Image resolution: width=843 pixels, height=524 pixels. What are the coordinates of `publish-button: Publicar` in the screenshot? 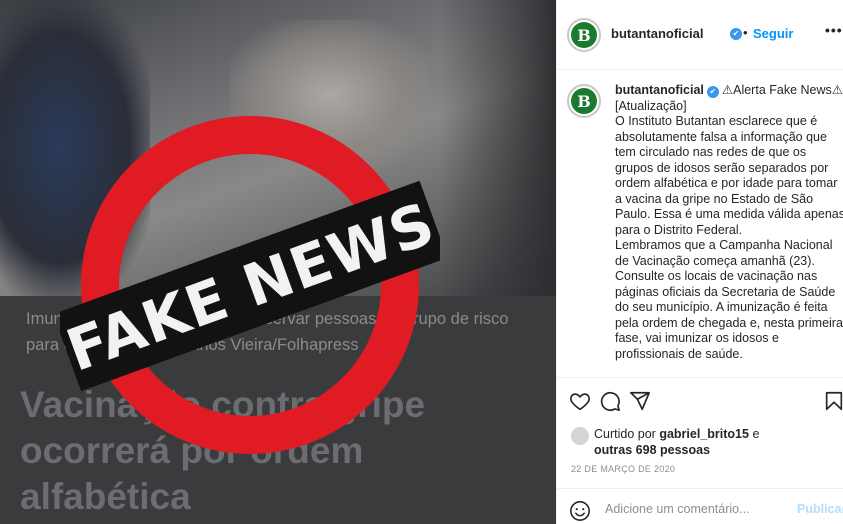 It's located at (820, 509).